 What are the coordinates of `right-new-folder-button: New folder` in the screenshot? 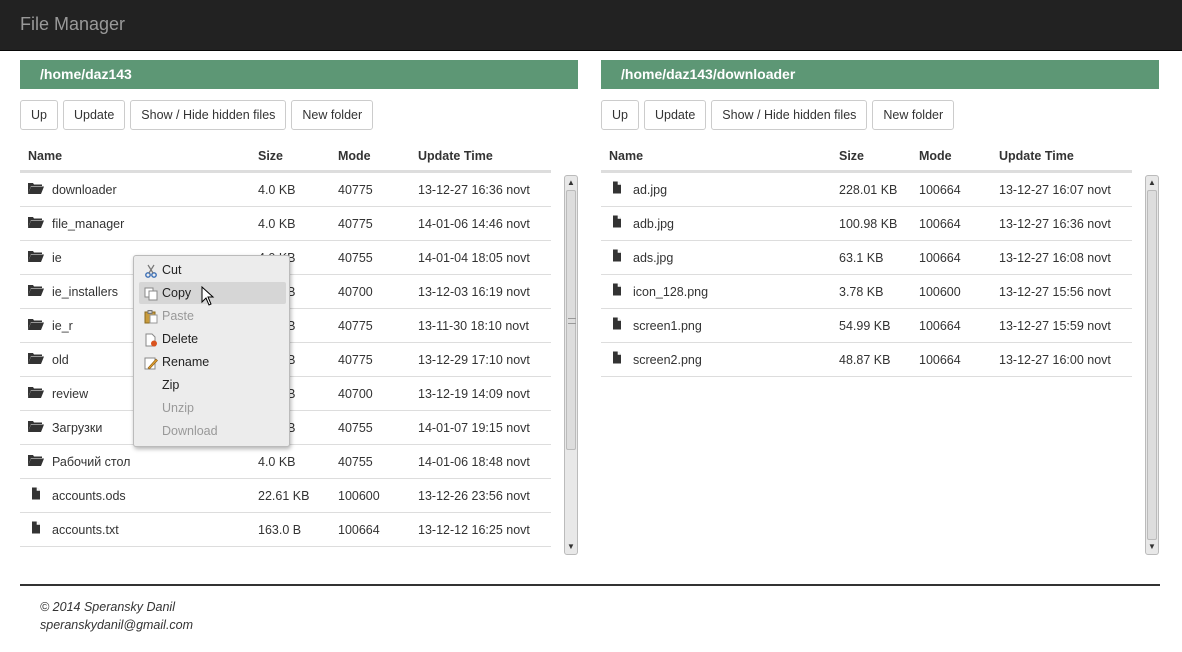 It's located at (913, 115).